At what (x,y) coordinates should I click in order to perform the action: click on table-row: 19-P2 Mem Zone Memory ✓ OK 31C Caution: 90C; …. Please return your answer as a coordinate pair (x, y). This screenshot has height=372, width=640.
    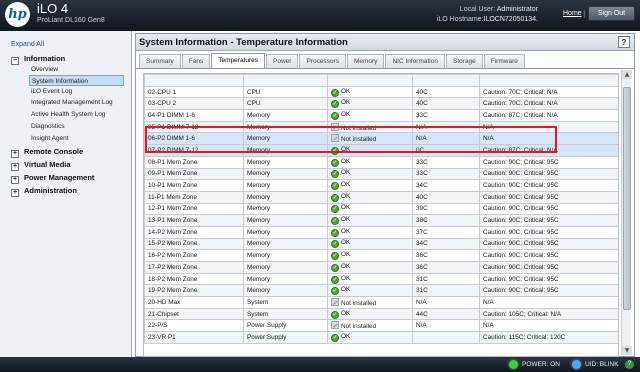
    Looking at the image, I should click on (381, 291).